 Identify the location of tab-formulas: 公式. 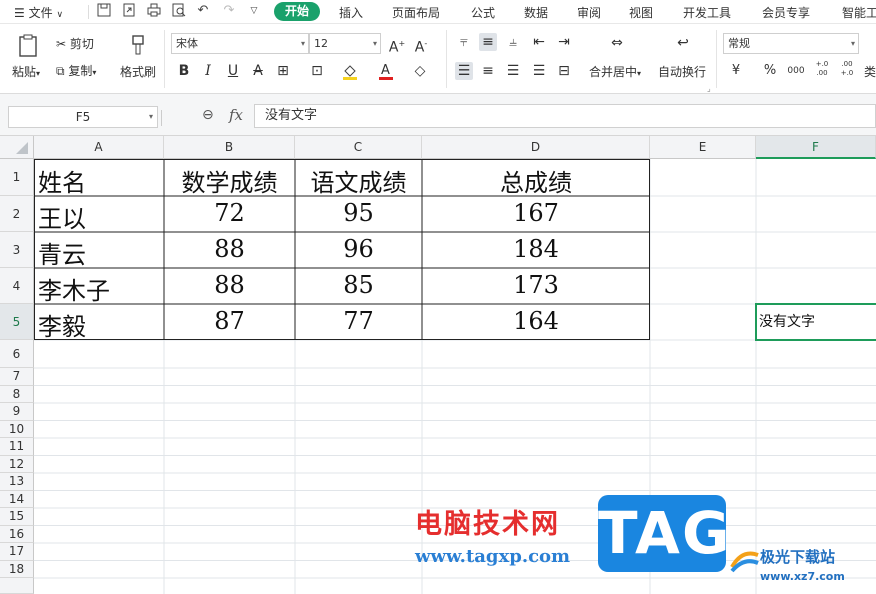
(483, 12).